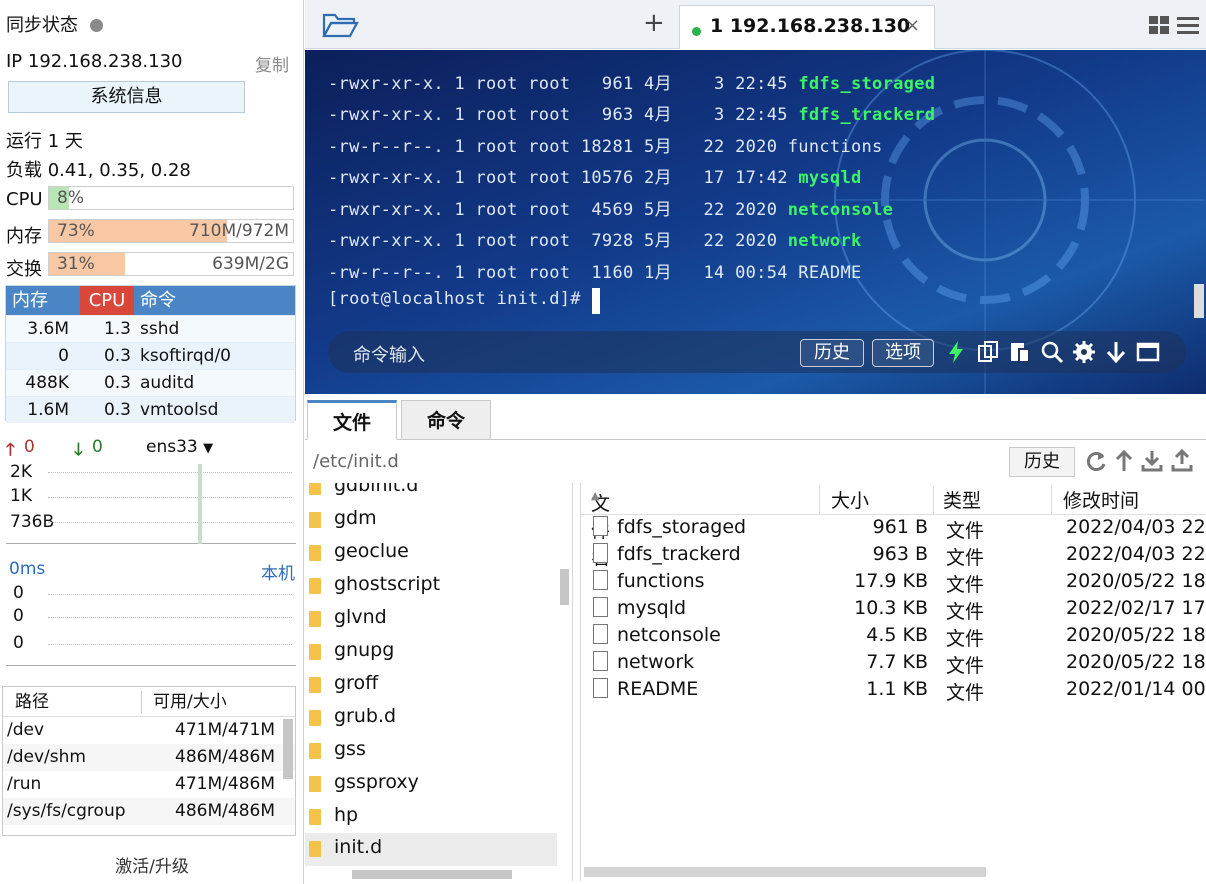 This screenshot has width=1206, height=884. What do you see at coordinates (371, 551) in the screenshot?
I see `tree-item-label: geoclue` at bounding box center [371, 551].